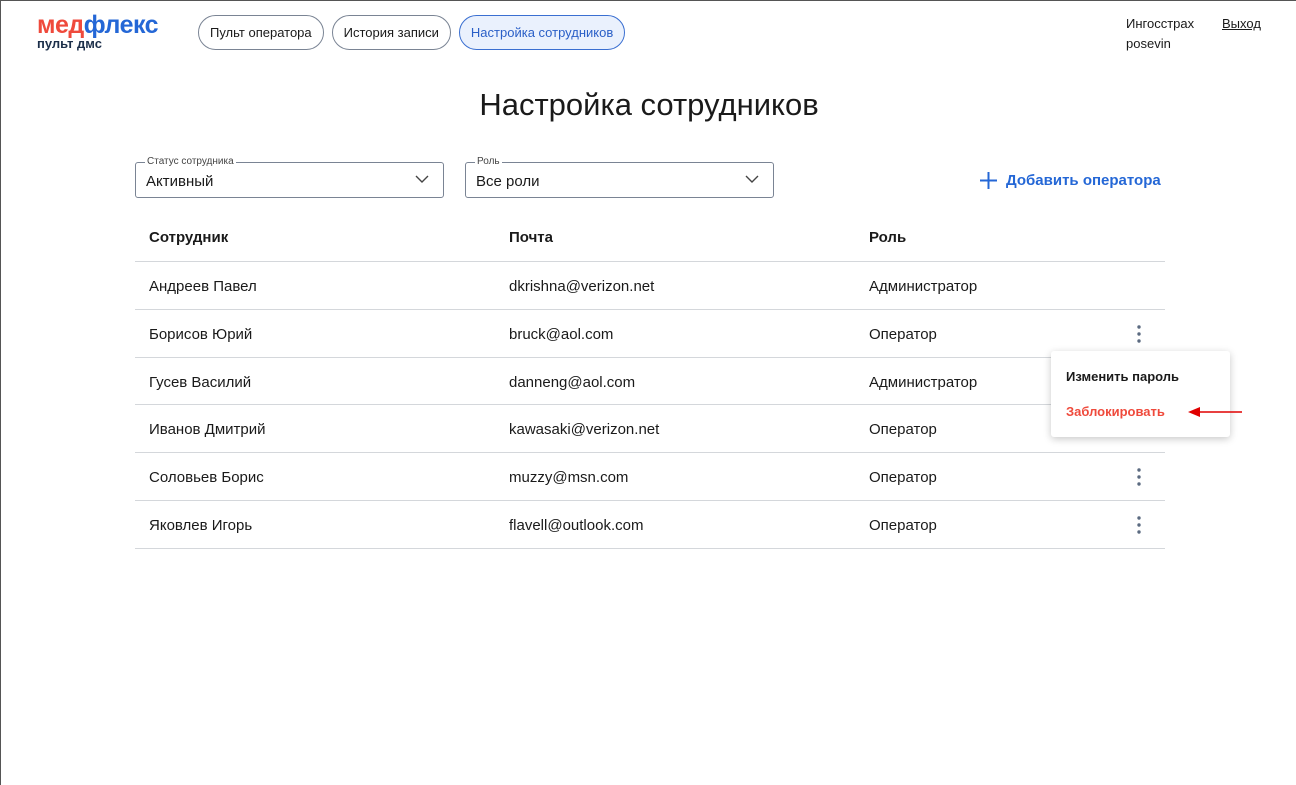 Image resolution: width=1296 pixels, height=785 pixels. What do you see at coordinates (488, 162) in the screenshot?
I see `role-filter-legend: Роль` at bounding box center [488, 162].